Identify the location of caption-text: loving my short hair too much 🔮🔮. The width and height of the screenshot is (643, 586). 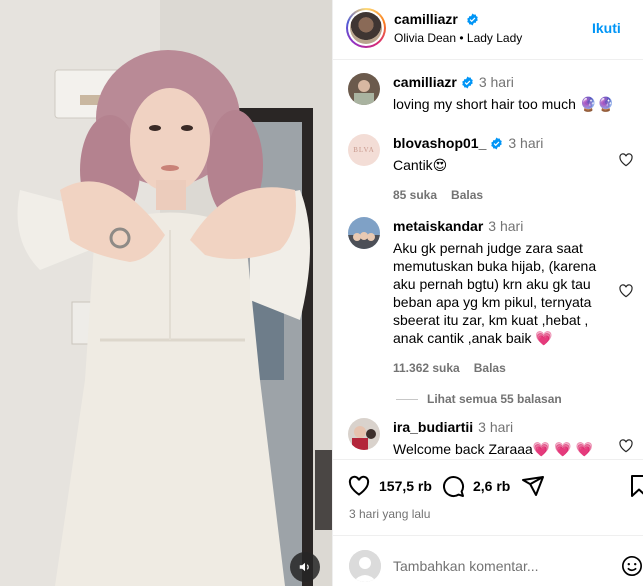
(504, 104).